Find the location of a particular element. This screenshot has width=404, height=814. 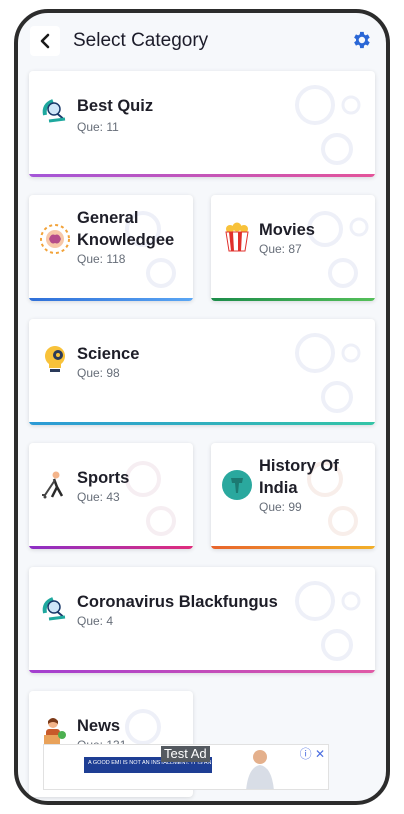

question-count: Que: 99 is located at coordinates (280, 507).